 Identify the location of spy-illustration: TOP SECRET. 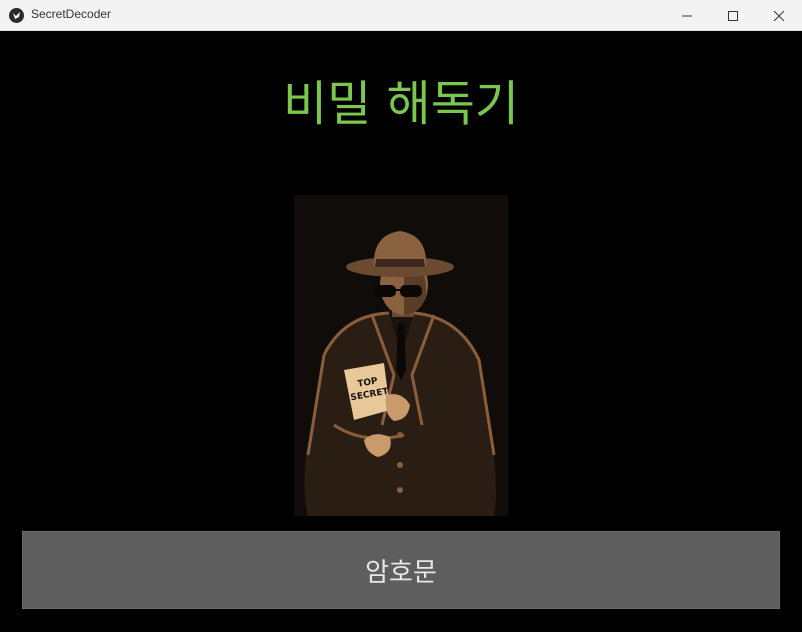
(401, 355).